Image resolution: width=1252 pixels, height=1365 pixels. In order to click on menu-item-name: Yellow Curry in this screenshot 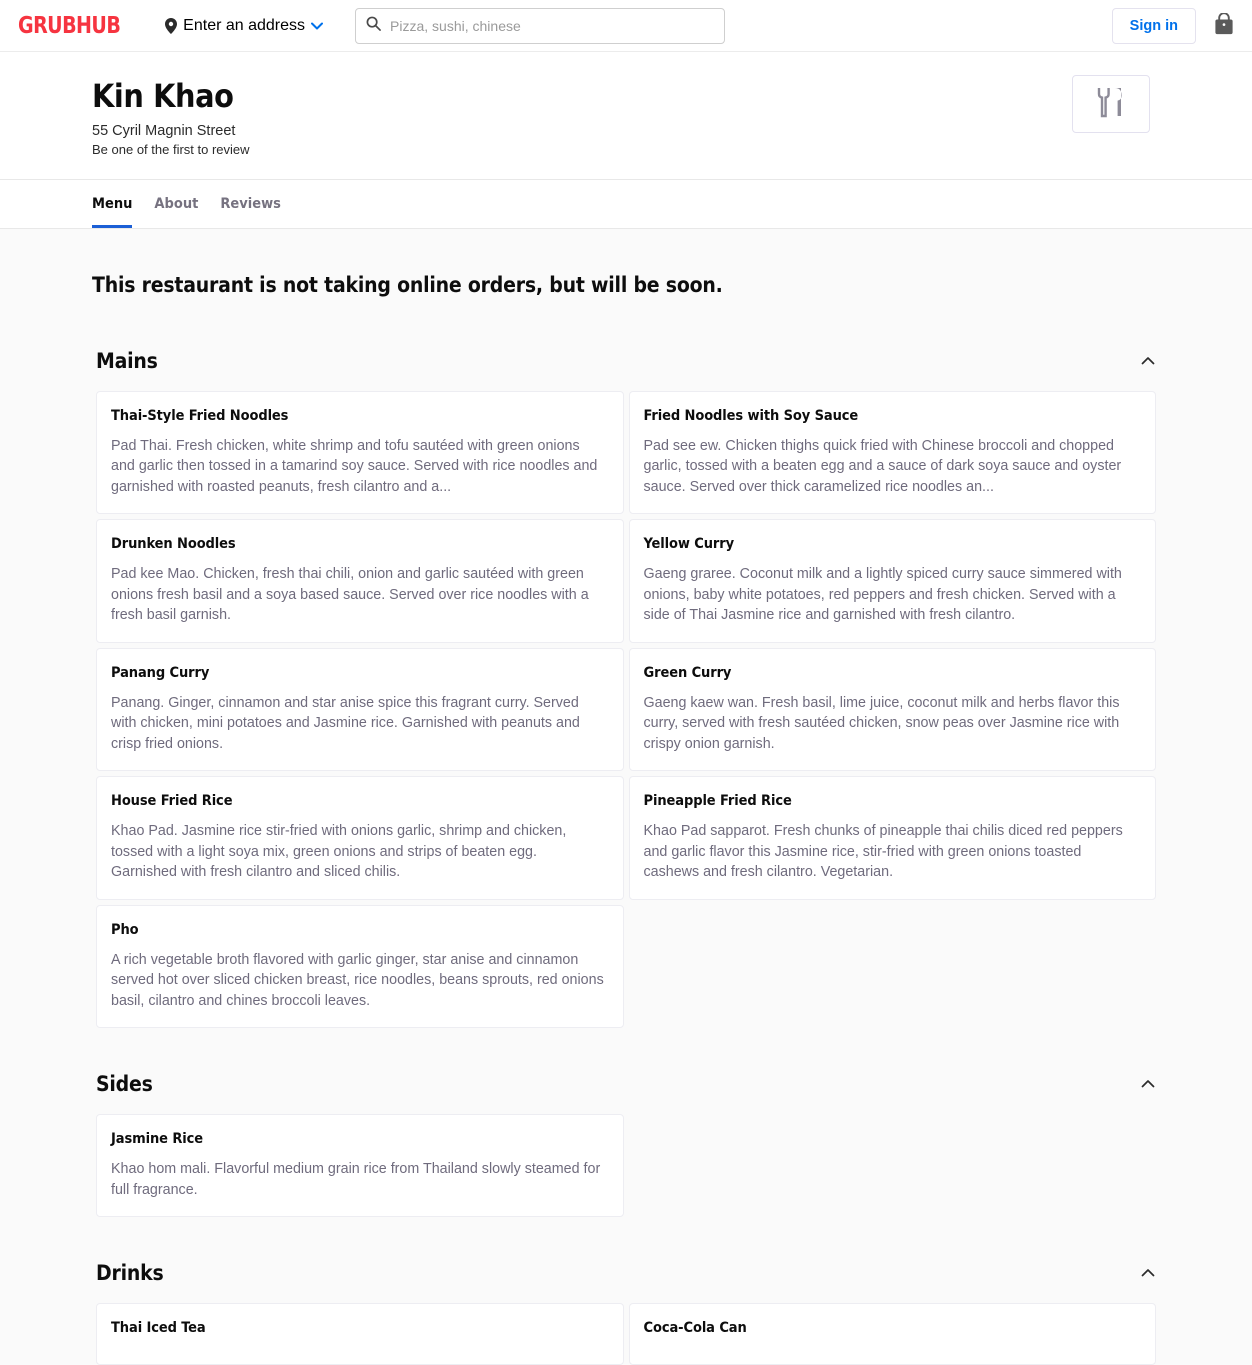, I will do `click(689, 544)`.